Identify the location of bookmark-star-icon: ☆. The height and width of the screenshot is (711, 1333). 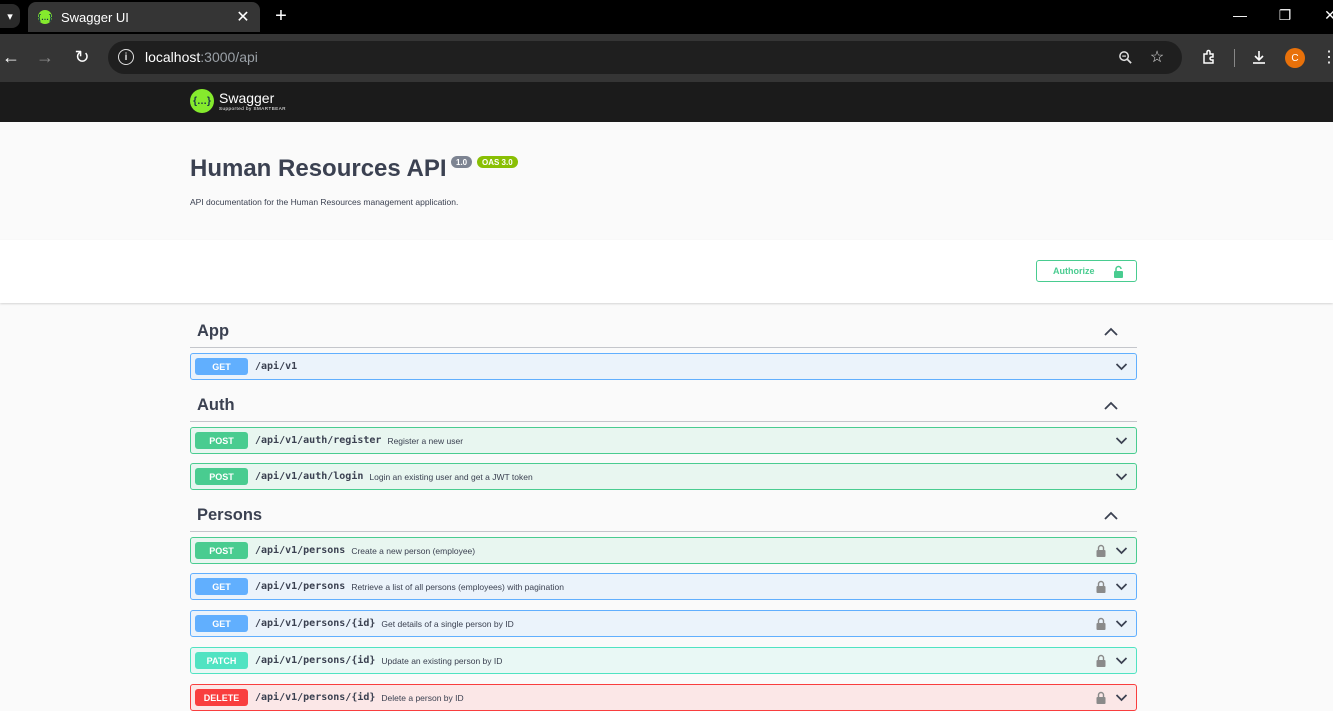
(1157, 57).